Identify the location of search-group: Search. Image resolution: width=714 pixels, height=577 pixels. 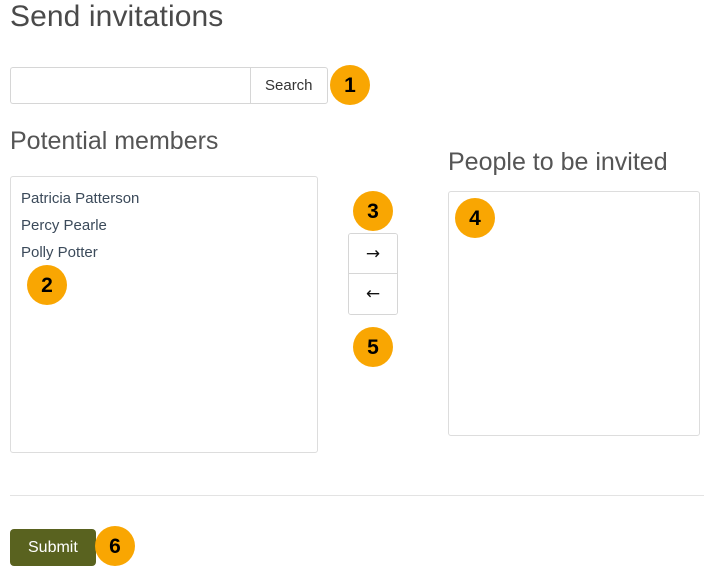
(169, 85).